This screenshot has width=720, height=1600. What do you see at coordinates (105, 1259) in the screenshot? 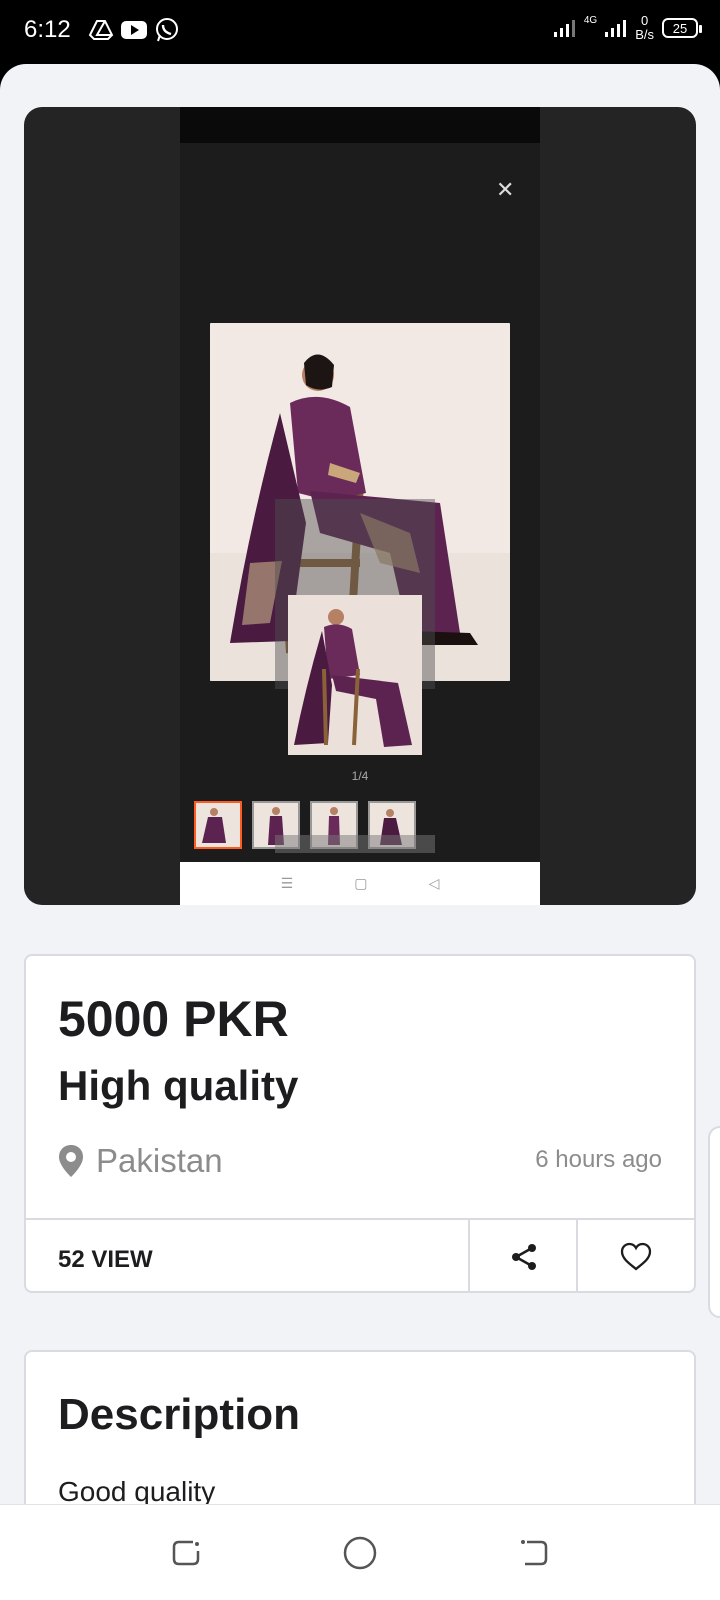
I see `view-count: 52 VIEW` at bounding box center [105, 1259].